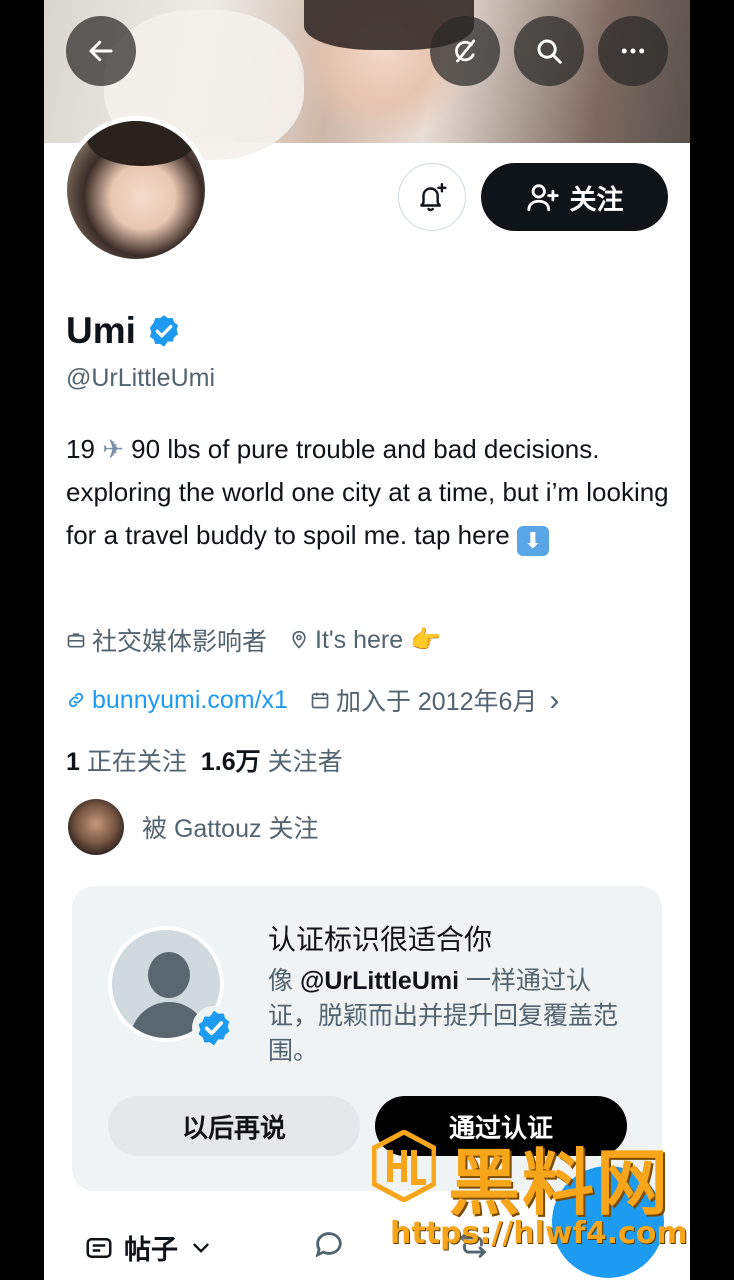 This screenshot has width=734, height=1280. What do you see at coordinates (380, 939) in the screenshot?
I see `card-title: 认证标识很适合你` at bounding box center [380, 939].